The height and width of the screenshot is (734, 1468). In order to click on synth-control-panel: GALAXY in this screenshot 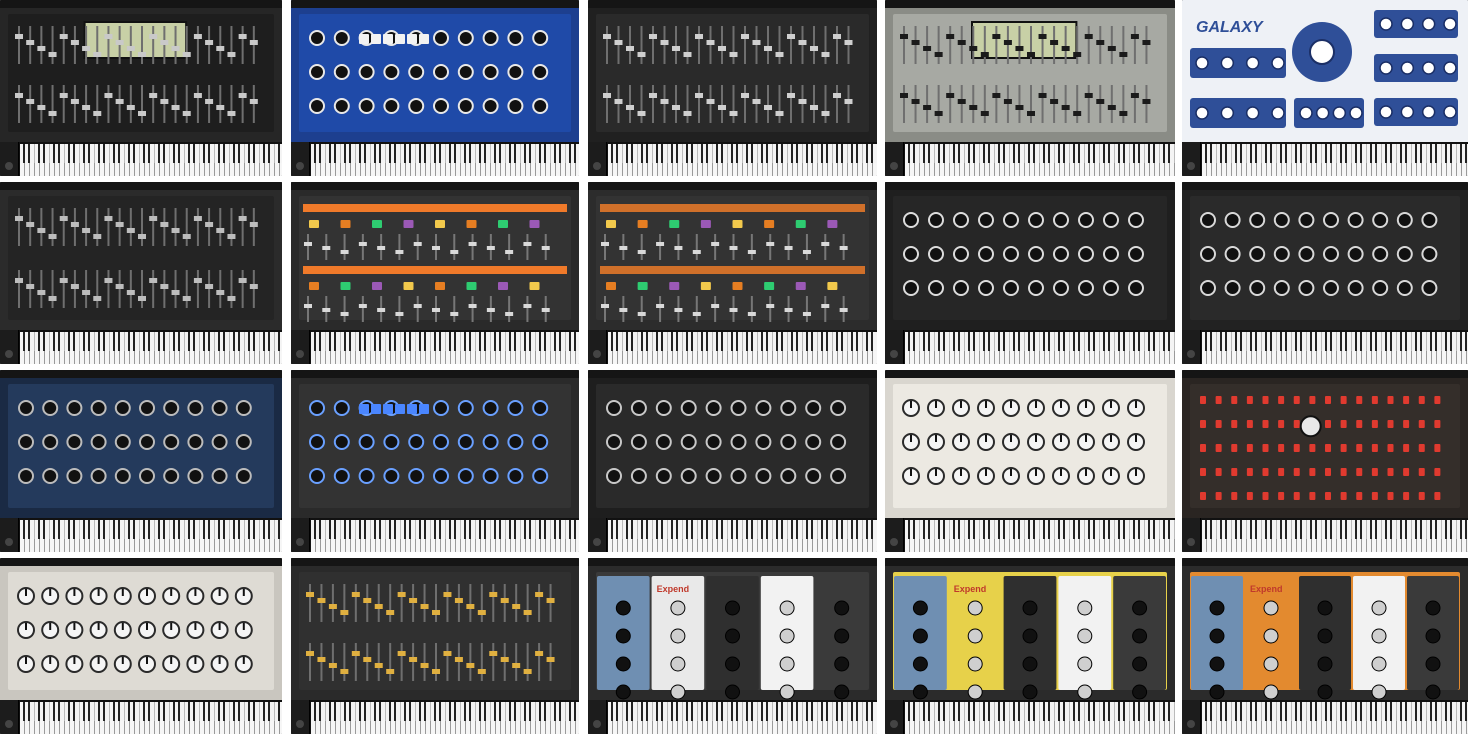, I will do `click(1325, 71)`.